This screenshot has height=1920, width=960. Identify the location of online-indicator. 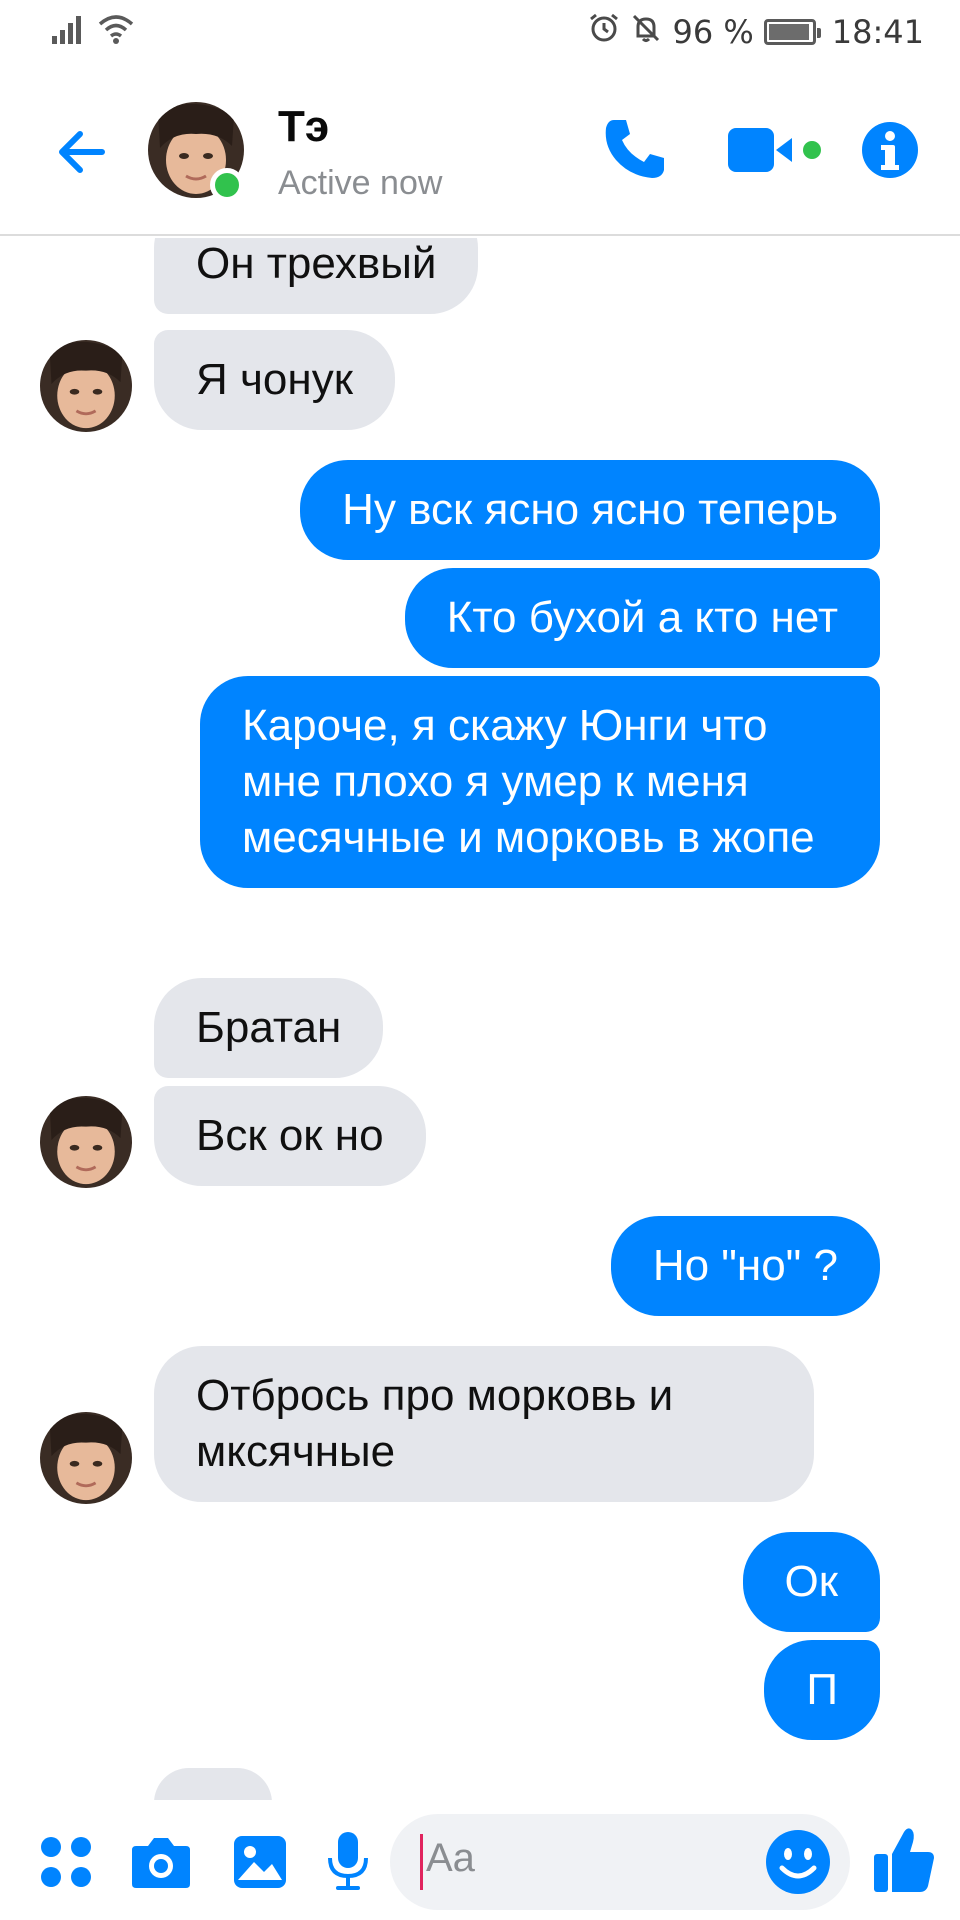
(227, 185).